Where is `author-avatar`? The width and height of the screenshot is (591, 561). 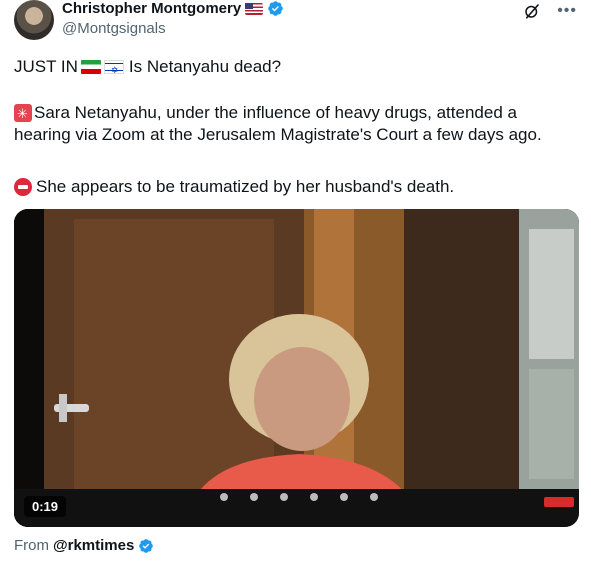
author-avatar is located at coordinates (34, 20).